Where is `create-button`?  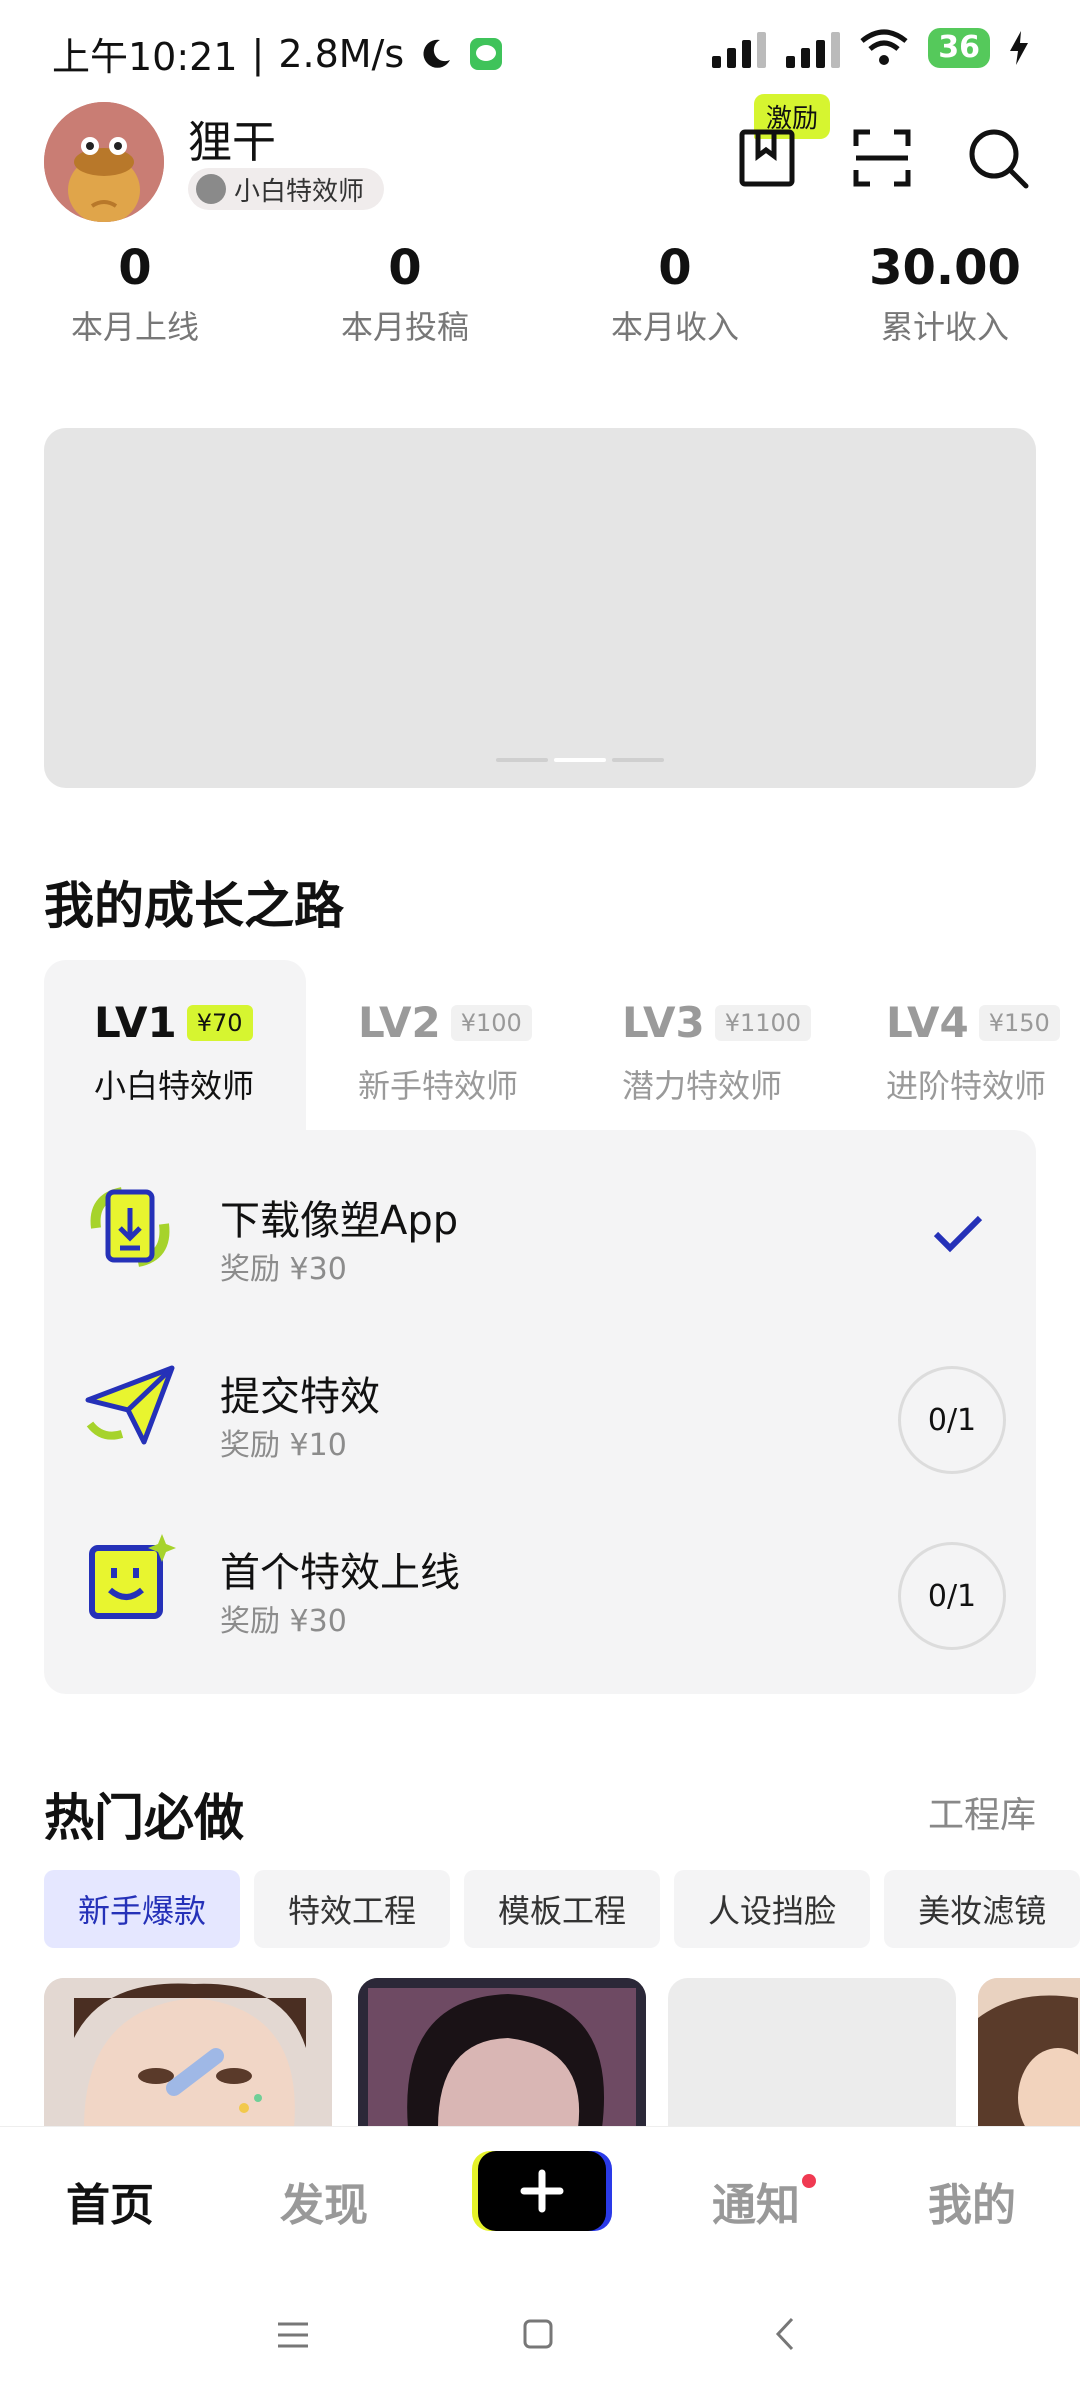
create-button is located at coordinates (542, 2191).